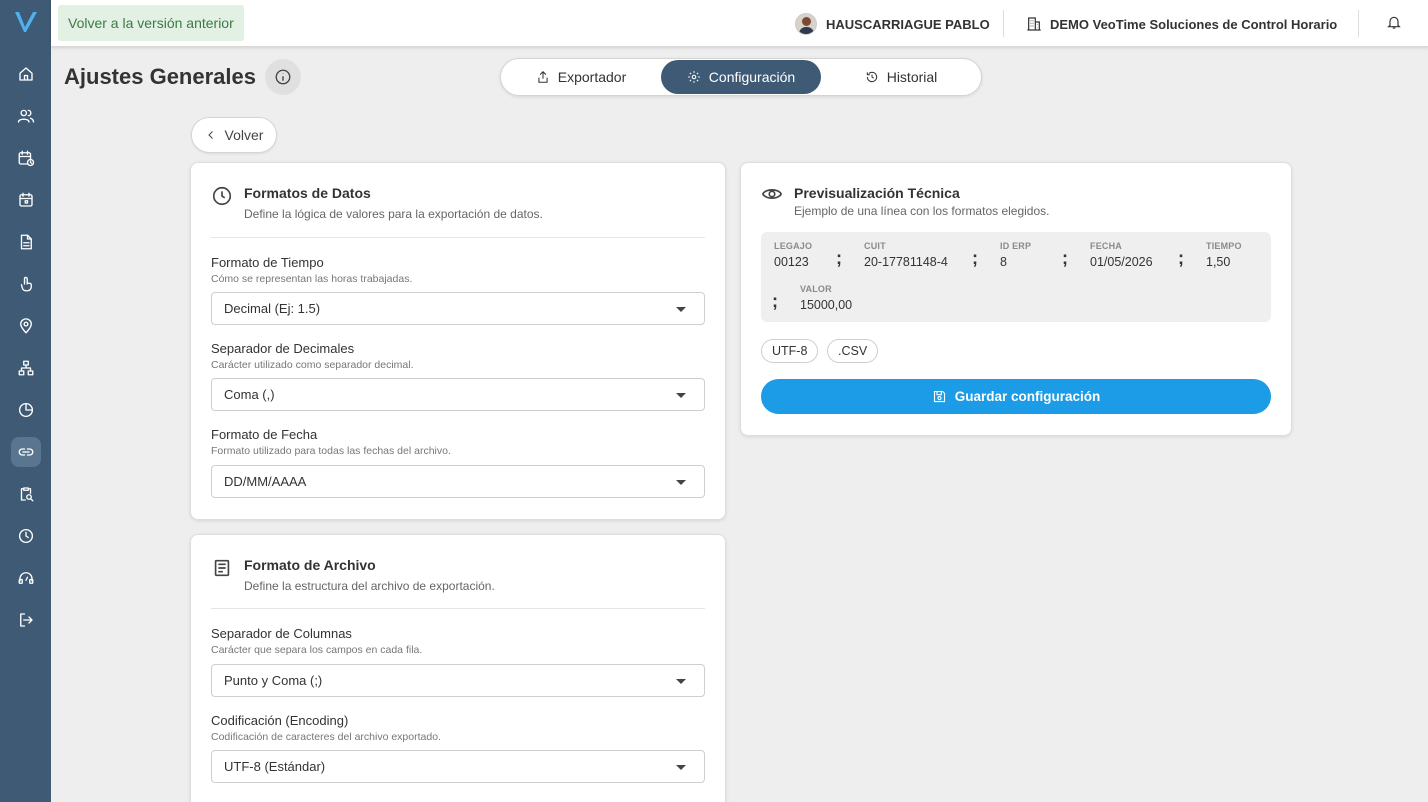  I want to click on link-icon, so click(26, 452).